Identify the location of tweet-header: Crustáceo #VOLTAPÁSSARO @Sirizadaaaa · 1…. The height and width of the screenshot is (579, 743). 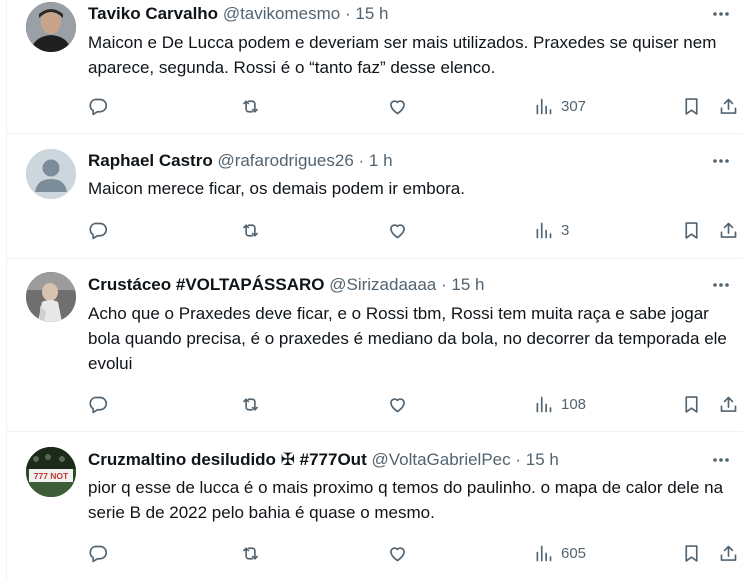
(286, 285).